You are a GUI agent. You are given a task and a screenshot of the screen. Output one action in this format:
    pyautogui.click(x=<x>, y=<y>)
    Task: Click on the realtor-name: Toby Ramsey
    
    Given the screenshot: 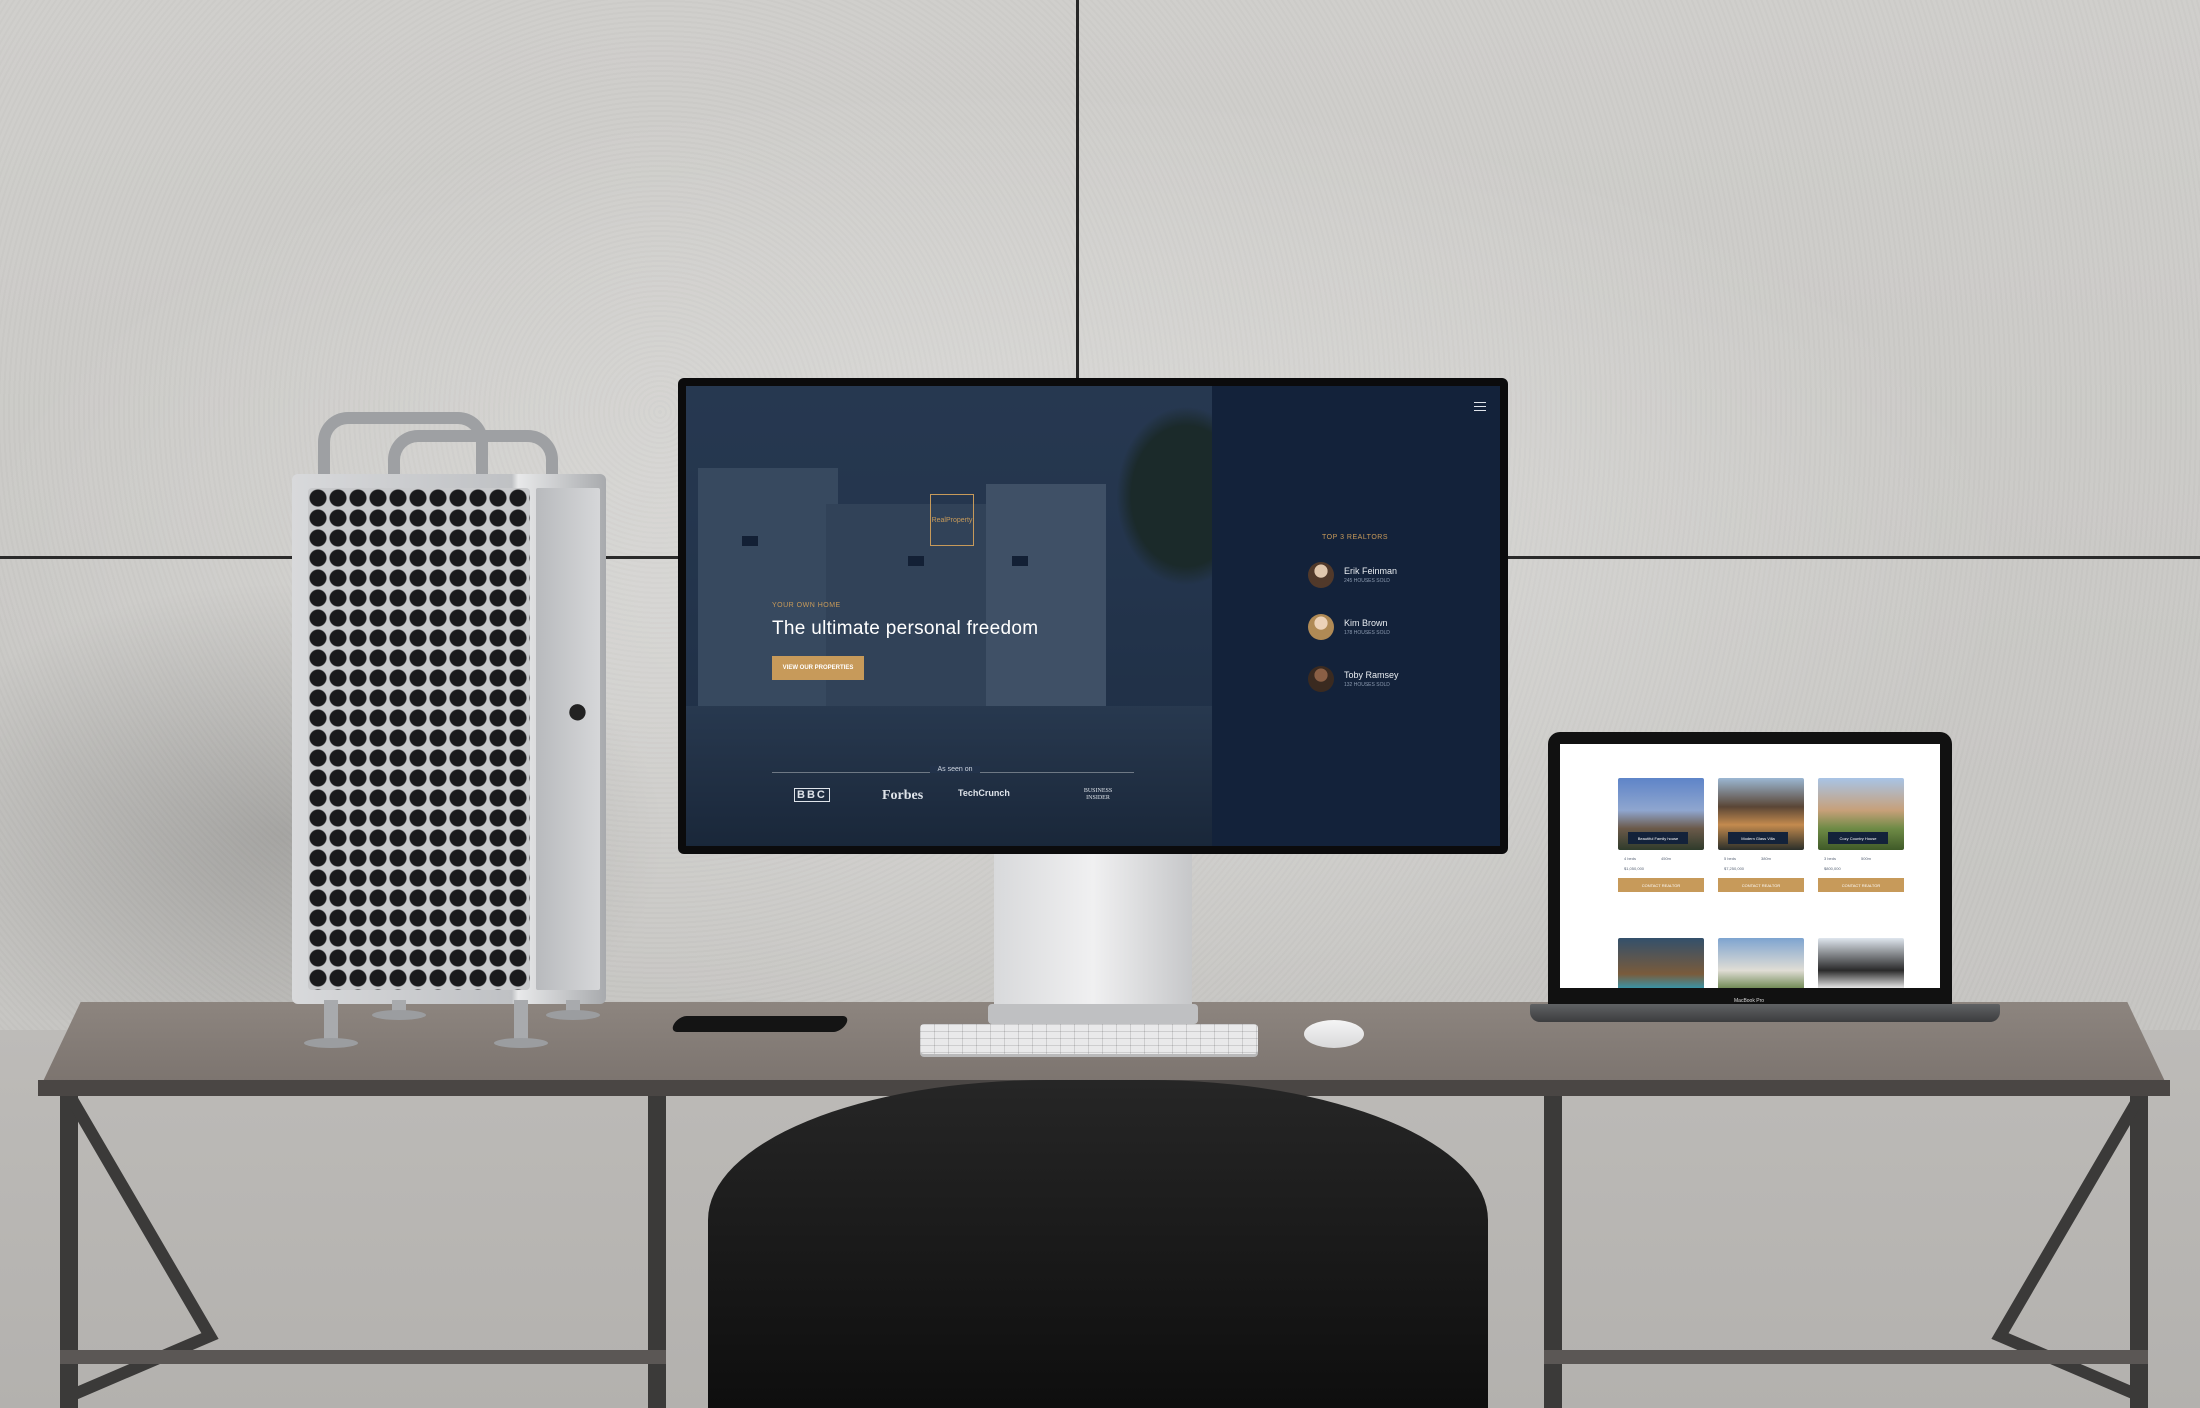 What is the action you would take?
    pyautogui.click(x=1371, y=675)
    